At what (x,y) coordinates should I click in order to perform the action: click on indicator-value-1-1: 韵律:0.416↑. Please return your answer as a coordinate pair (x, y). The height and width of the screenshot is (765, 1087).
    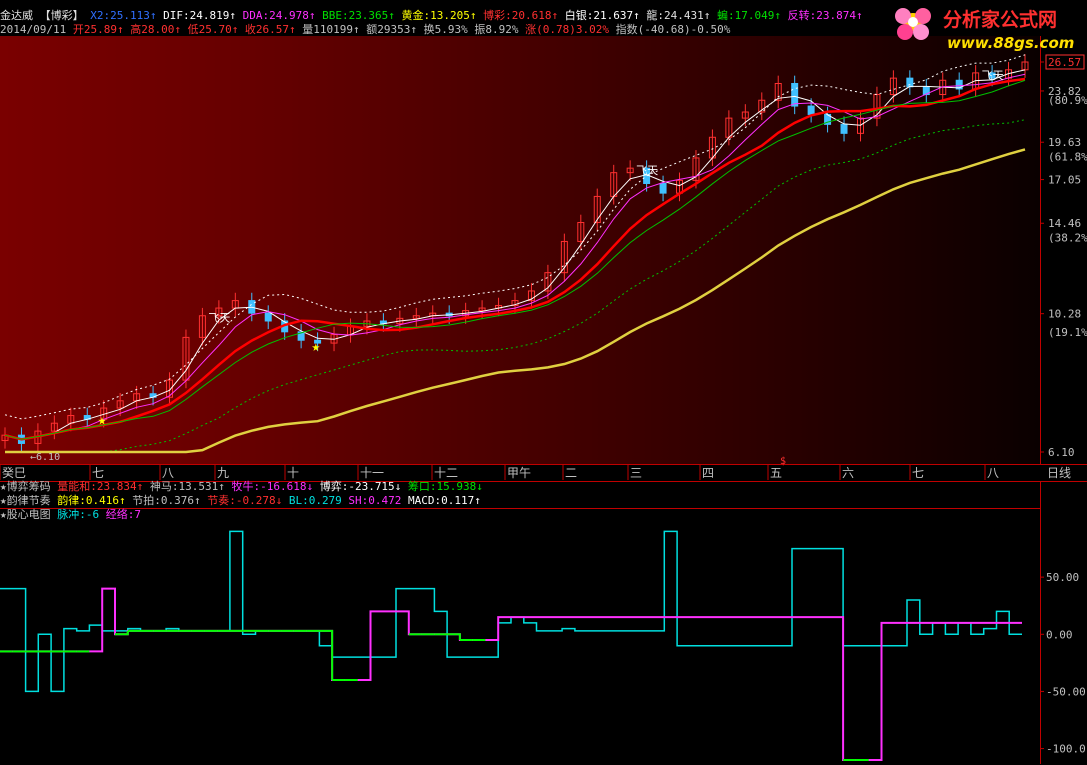
    Looking at the image, I should click on (88, 500).